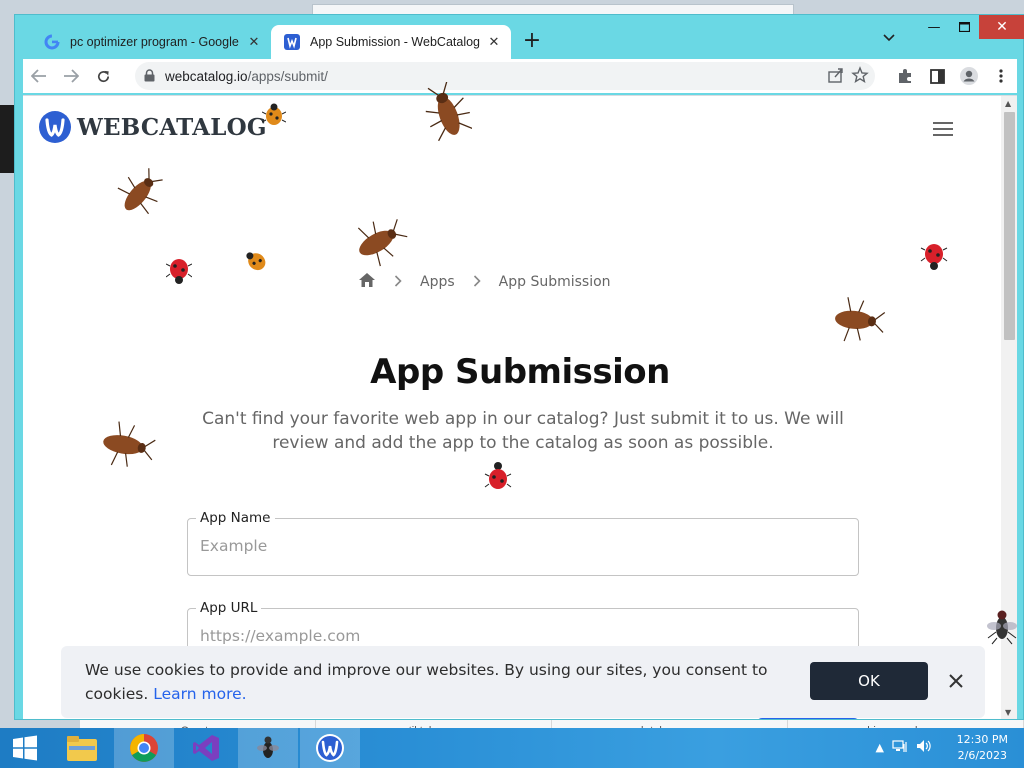  I want to click on browser-toolbar: webcatalog.io/apps/submit/, so click(520, 76).